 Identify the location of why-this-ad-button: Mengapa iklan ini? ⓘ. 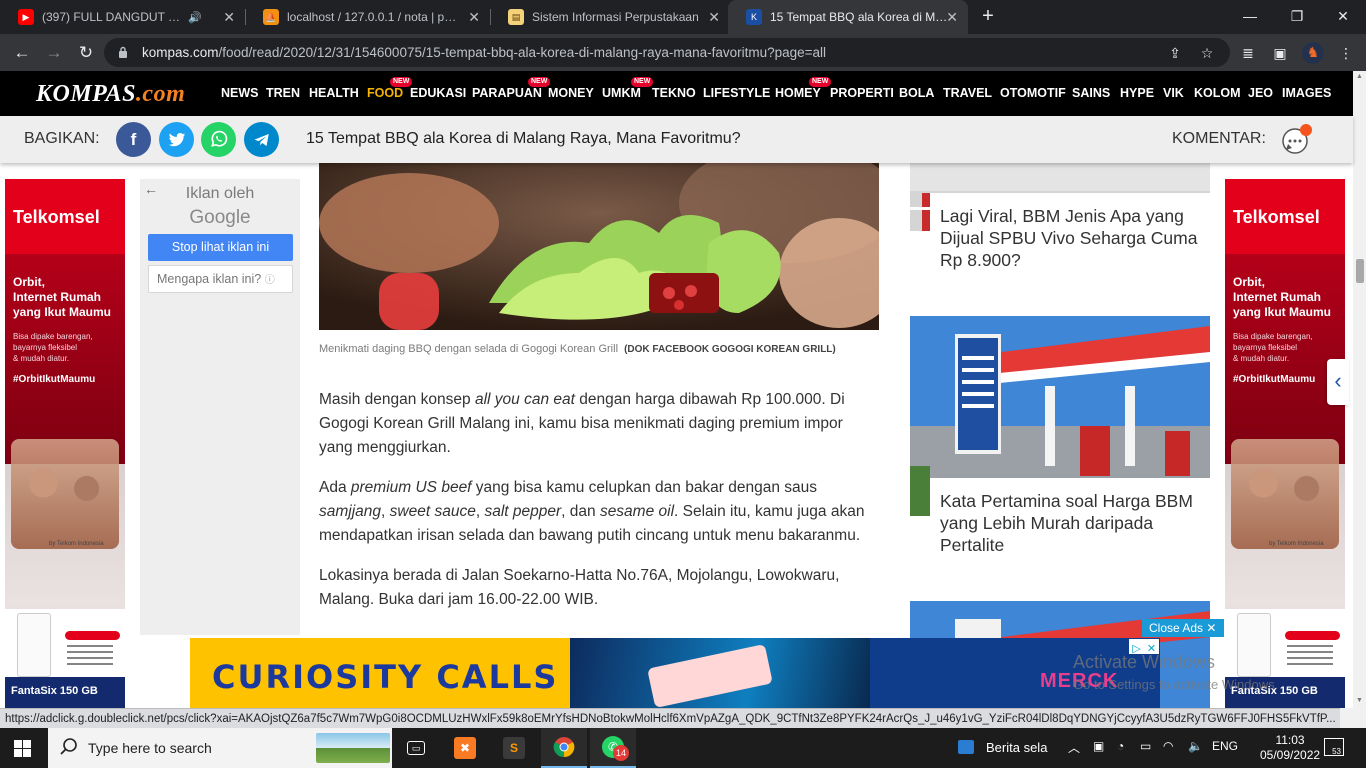
(220, 279).